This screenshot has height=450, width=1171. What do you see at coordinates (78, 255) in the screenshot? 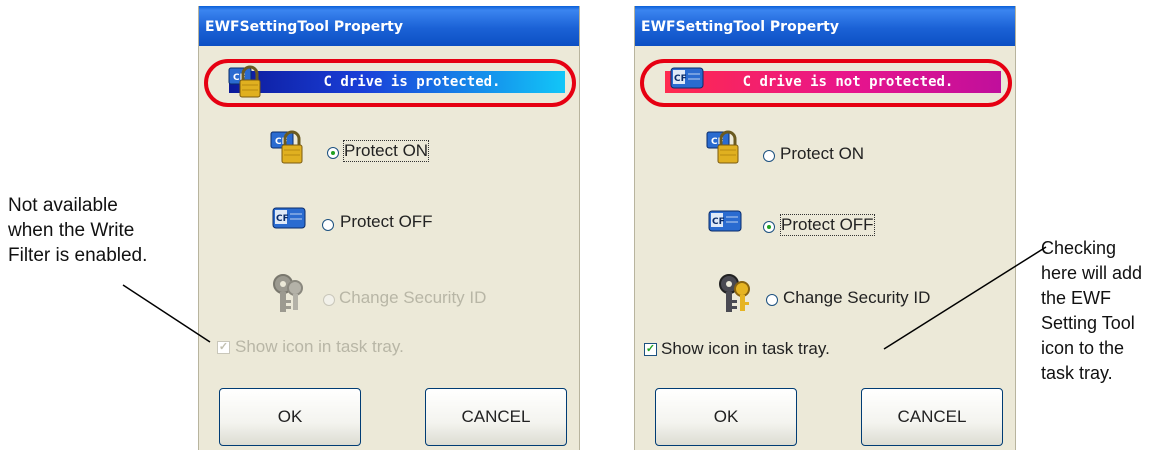
I see `annotation-line: Filter is enabled.` at bounding box center [78, 255].